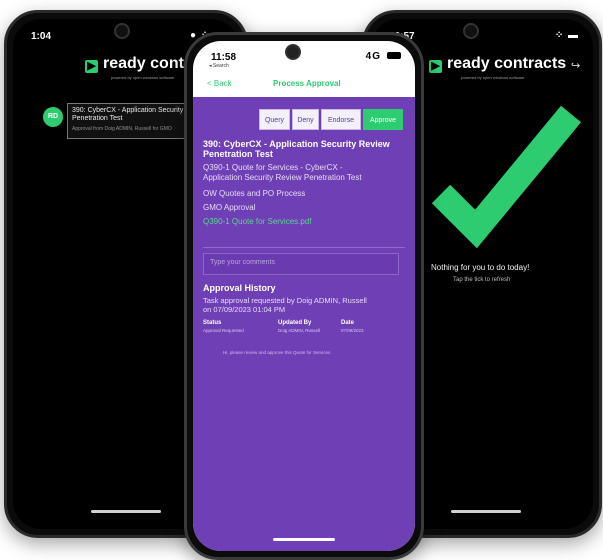  What do you see at coordinates (305, 119) in the screenshot?
I see `deny-button: Deny` at bounding box center [305, 119].